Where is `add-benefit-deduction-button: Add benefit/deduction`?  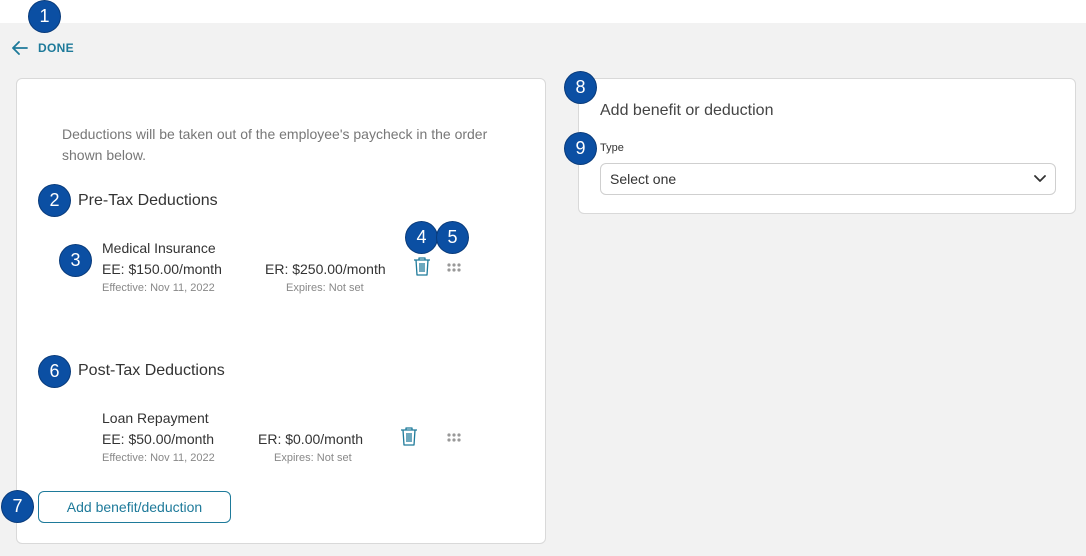
add-benefit-deduction-button: Add benefit/deduction is located at coordinates (134, 507).